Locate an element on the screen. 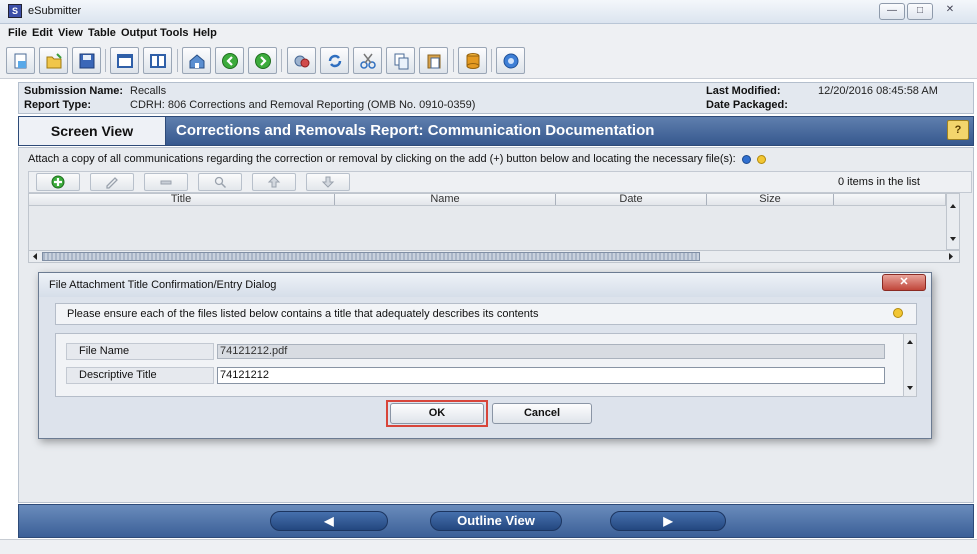 The width and height of the screenshot is (977, 554). descriptive-title-label: Descriptive Title is located at coordinates (140, 375).